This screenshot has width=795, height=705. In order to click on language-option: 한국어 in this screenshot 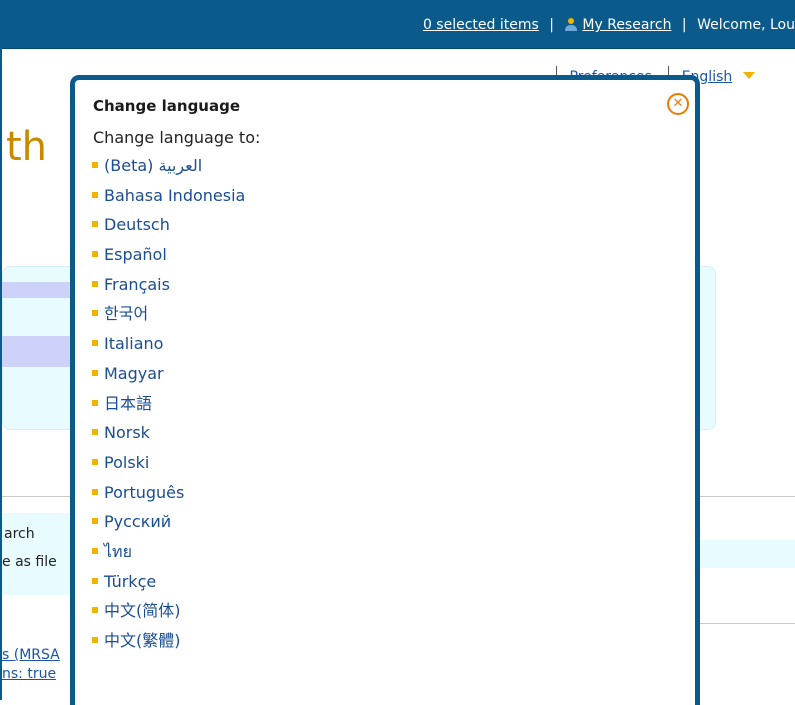, I will do `click(168, 319)`.